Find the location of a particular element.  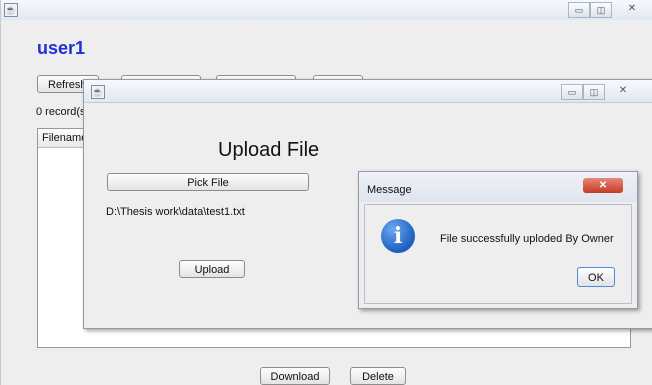

message-body: i File successfully uploded By Owner OK is located at coordinates (498, 254).